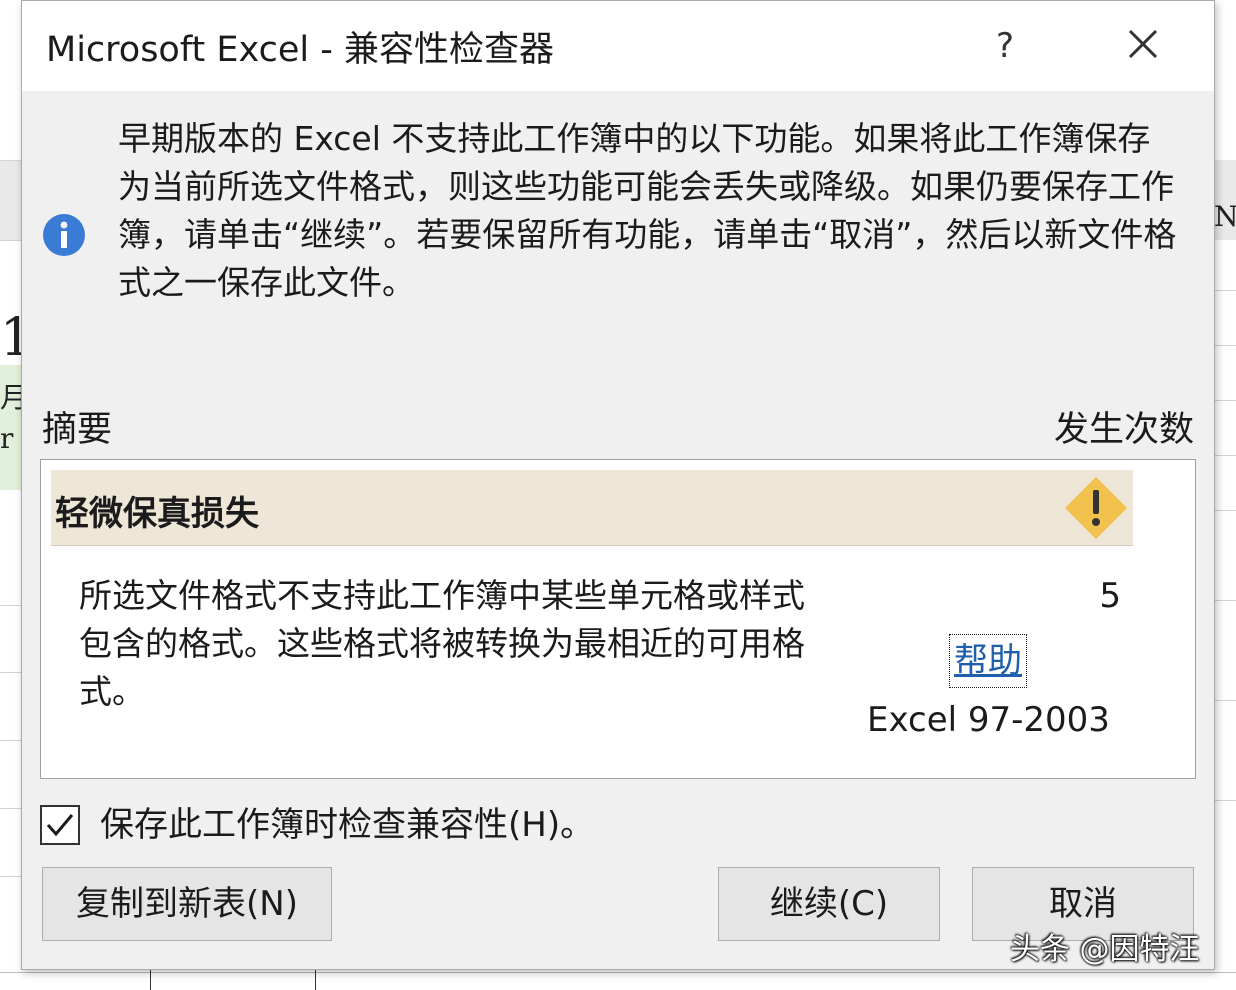 Image resolution: width=1236 pixels, height=990 pixels. I want to click on cell-fragment: r, so click(7, 438).